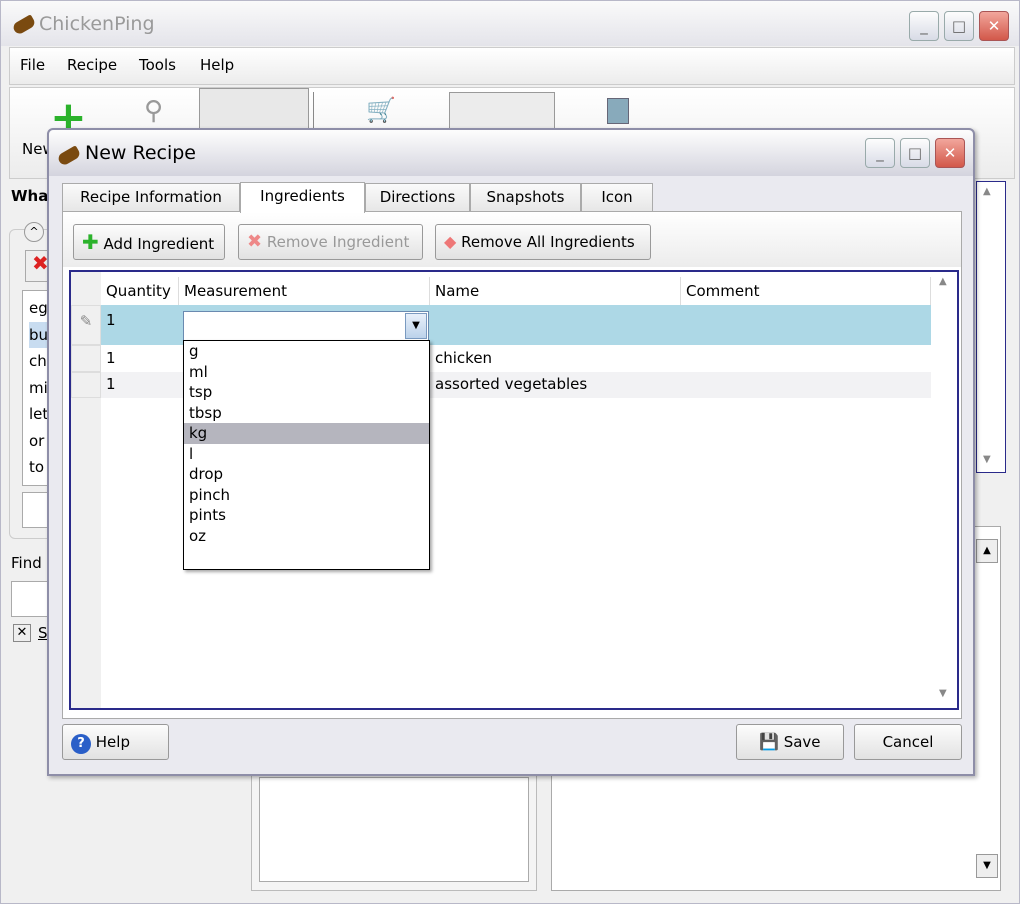 This screenshot has width=1020, height=904. Describe the element at coordinates (306, 495) in the screenshot. I see `option-pinch: pinch` at that location.